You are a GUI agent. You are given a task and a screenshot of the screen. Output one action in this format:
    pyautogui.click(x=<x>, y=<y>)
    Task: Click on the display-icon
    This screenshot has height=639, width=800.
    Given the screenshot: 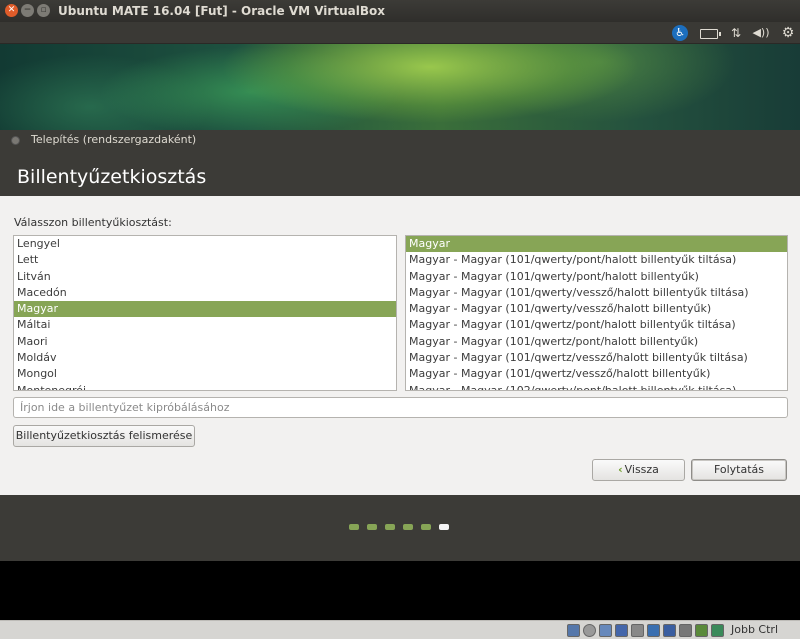 What is the action you would take?
    pyautogui.click(x=669, y=630)
    